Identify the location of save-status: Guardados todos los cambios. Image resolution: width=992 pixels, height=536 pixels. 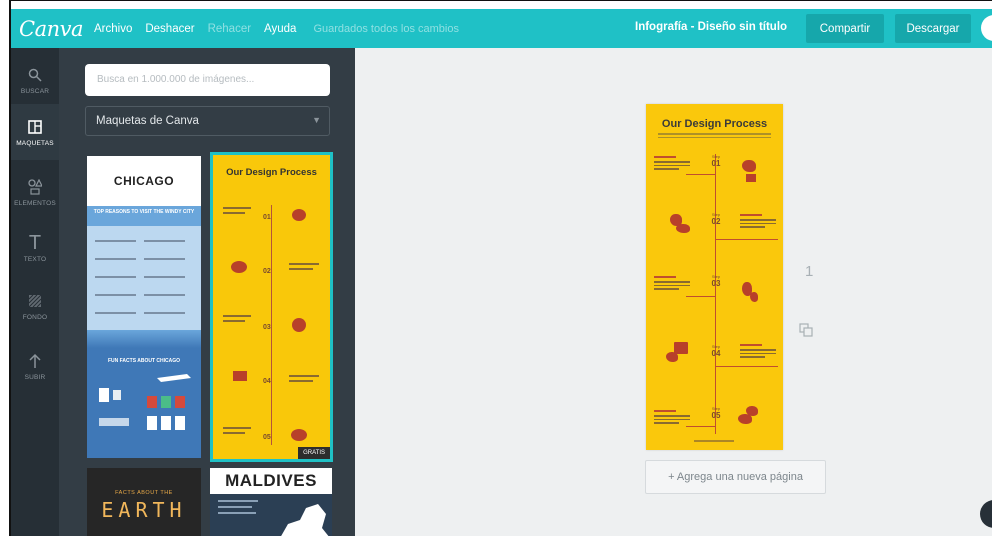
(386, 28).